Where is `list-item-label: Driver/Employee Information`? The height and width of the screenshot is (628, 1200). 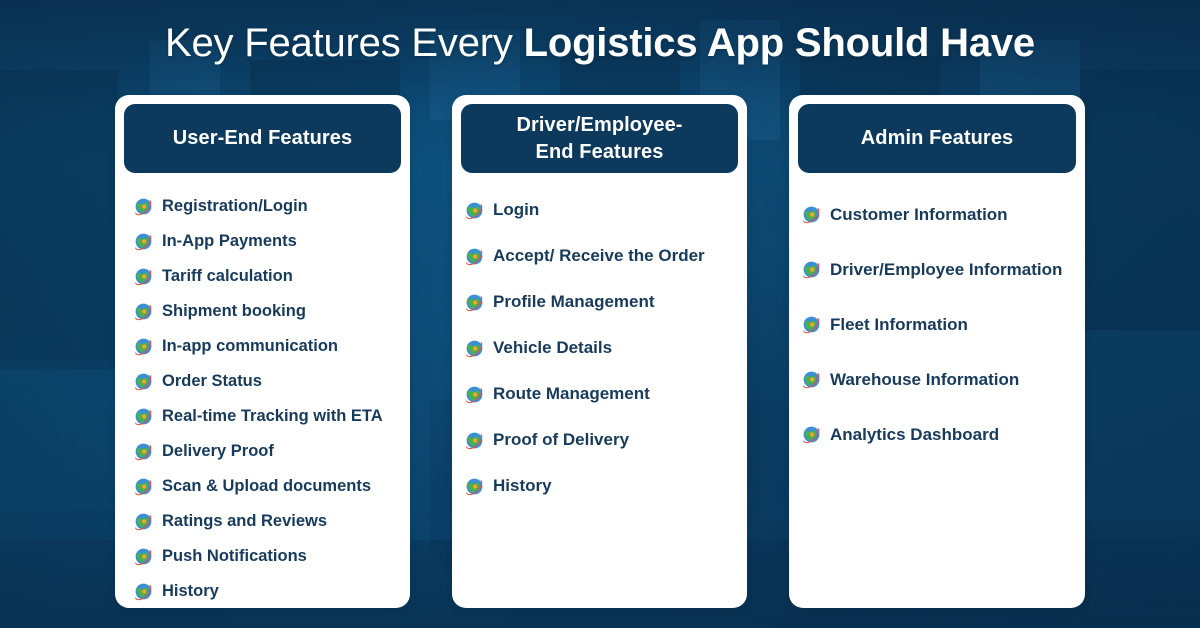 list-item-label: Driver/Employee Information is located at coordinates (946, 269).